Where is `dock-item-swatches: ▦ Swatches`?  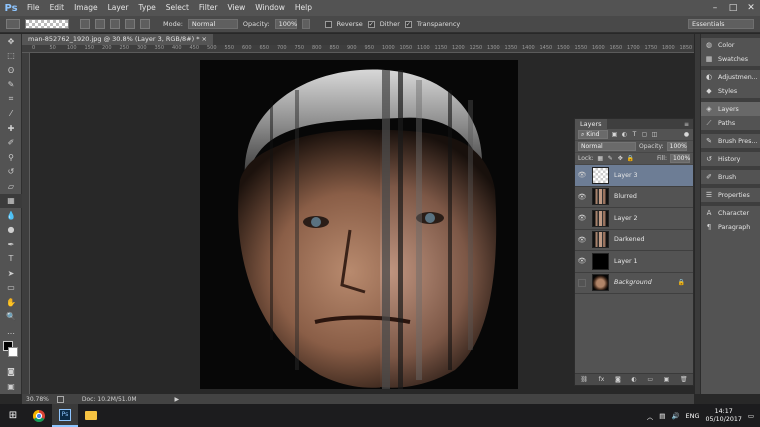 dock-item-swatches: ▦ Swatches is located at coordinates (730, 59).